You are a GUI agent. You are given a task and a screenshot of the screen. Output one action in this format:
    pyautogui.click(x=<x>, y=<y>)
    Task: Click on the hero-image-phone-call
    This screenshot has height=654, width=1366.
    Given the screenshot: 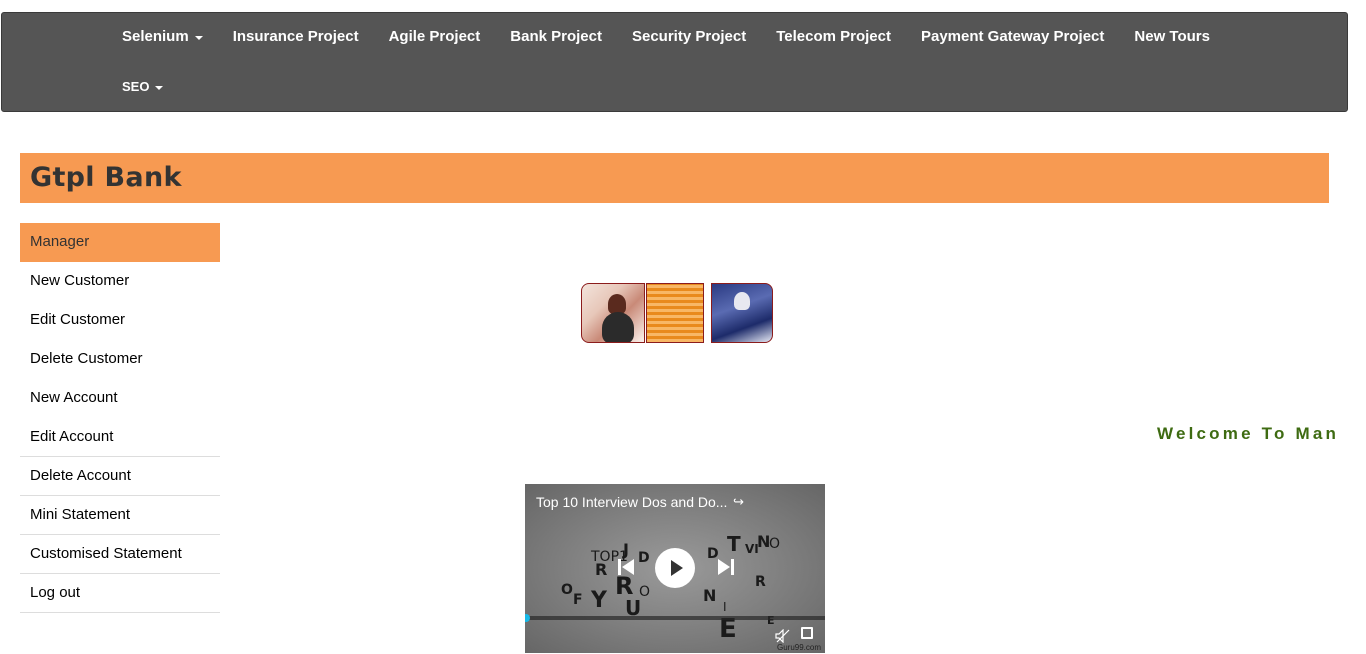 What is the action you would take?
    pyautogui.click(x=613, y=313)
    